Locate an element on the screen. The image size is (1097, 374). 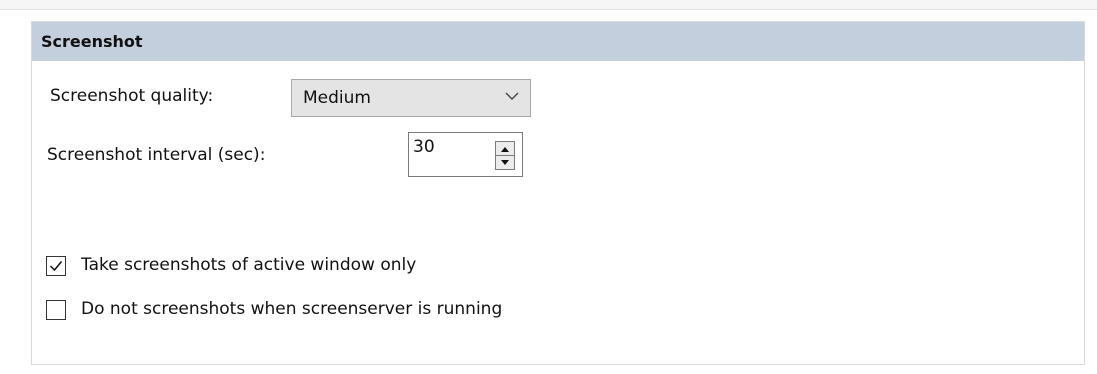
active-window-only-checkbox is located at coordinates (56, 266).